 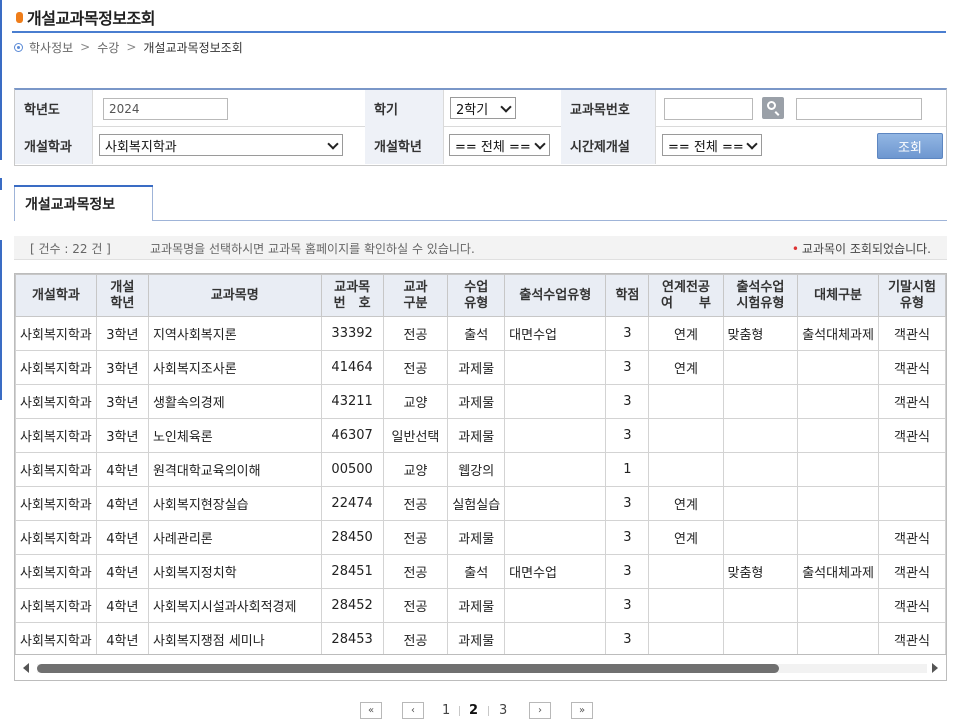 What do you see at coordinates (352, 469) in the screenshot?
I see `table-cell: 00500` at bounding box center [352, 469].